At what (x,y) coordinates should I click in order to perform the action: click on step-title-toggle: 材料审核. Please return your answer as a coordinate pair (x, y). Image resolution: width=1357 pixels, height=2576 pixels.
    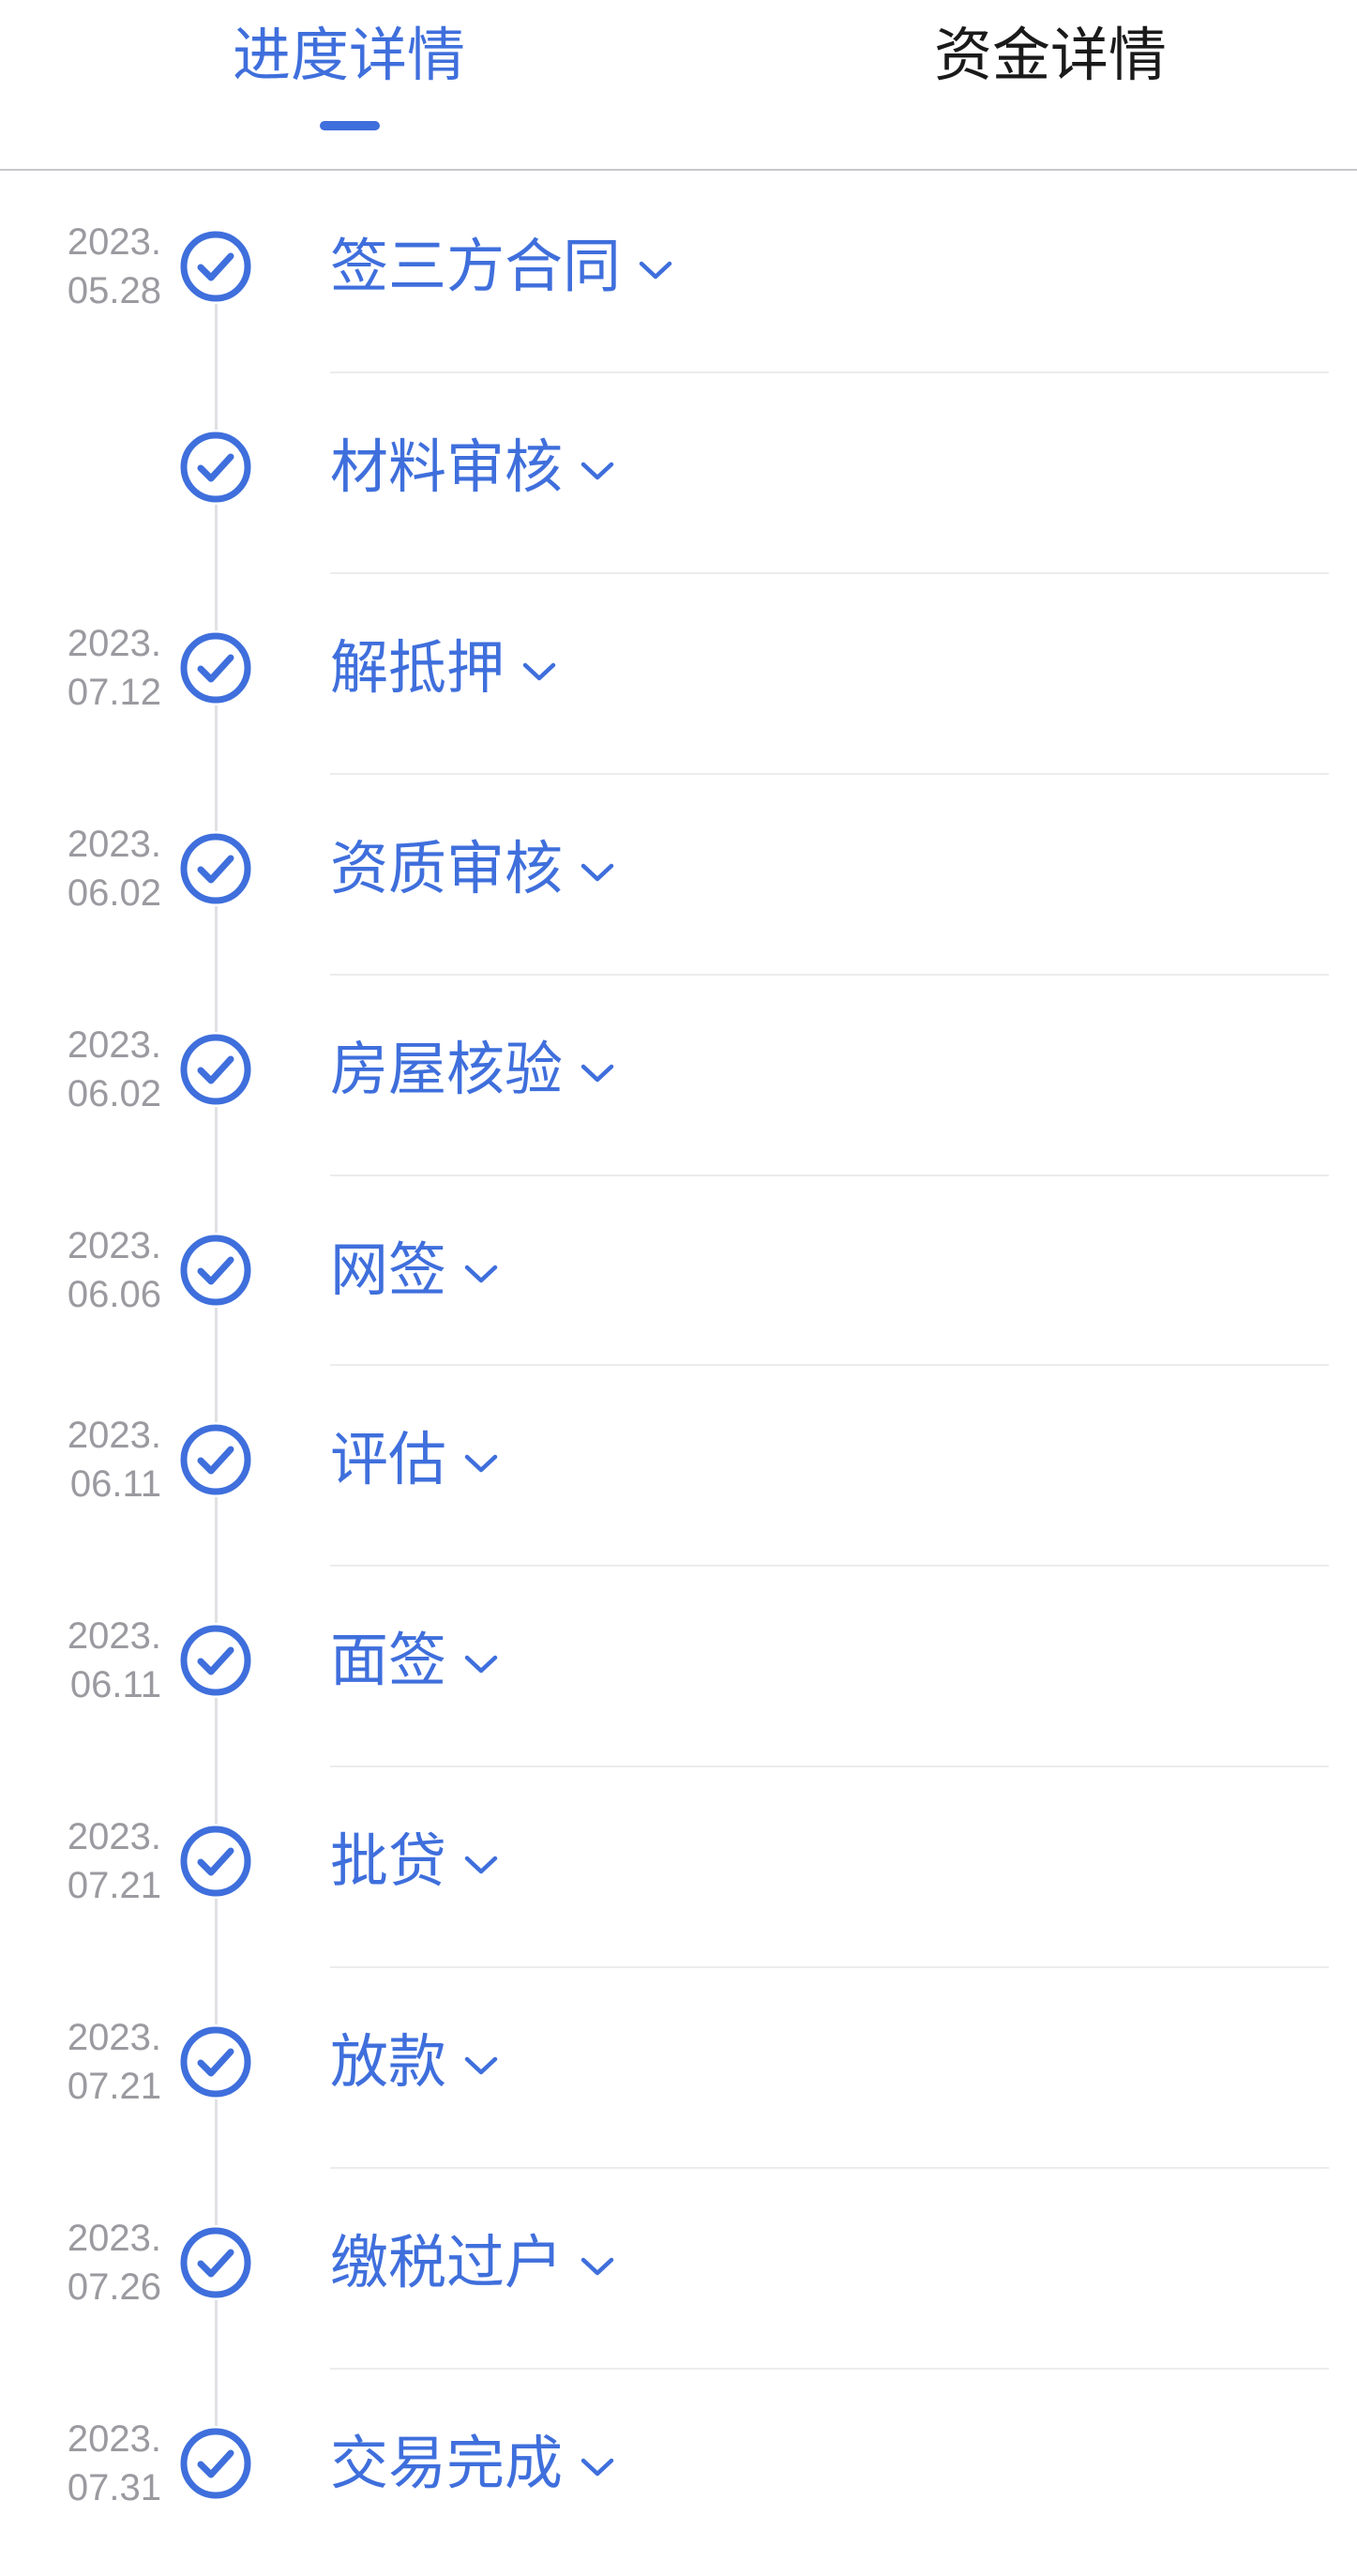
    Looking at the image, I should click on (472, 468).